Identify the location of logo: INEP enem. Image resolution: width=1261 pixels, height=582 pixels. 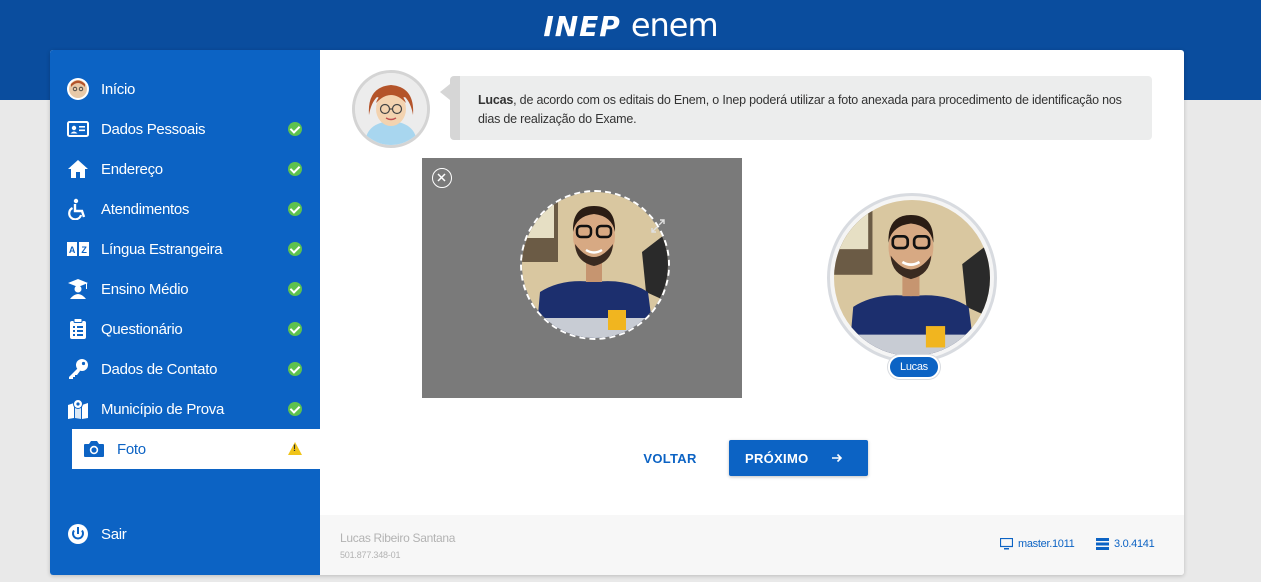
(630, 25).